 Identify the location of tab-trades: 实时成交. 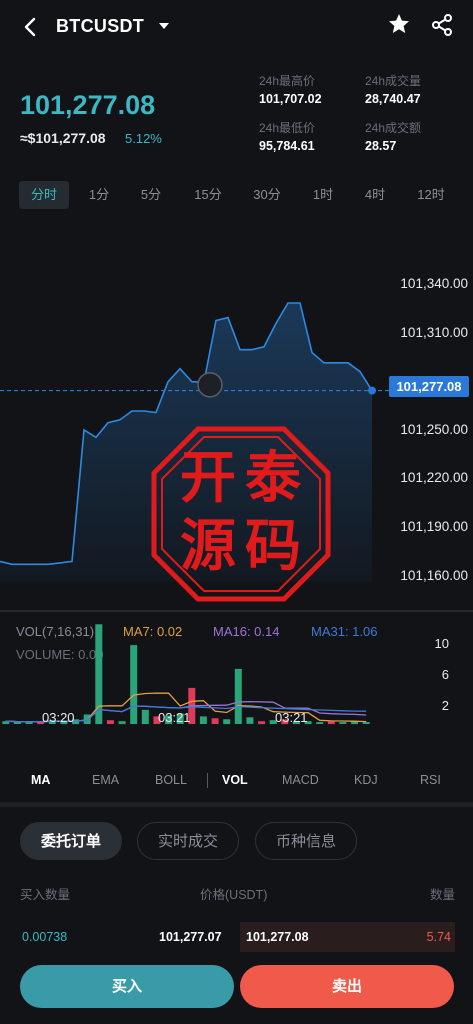
(188, 841).